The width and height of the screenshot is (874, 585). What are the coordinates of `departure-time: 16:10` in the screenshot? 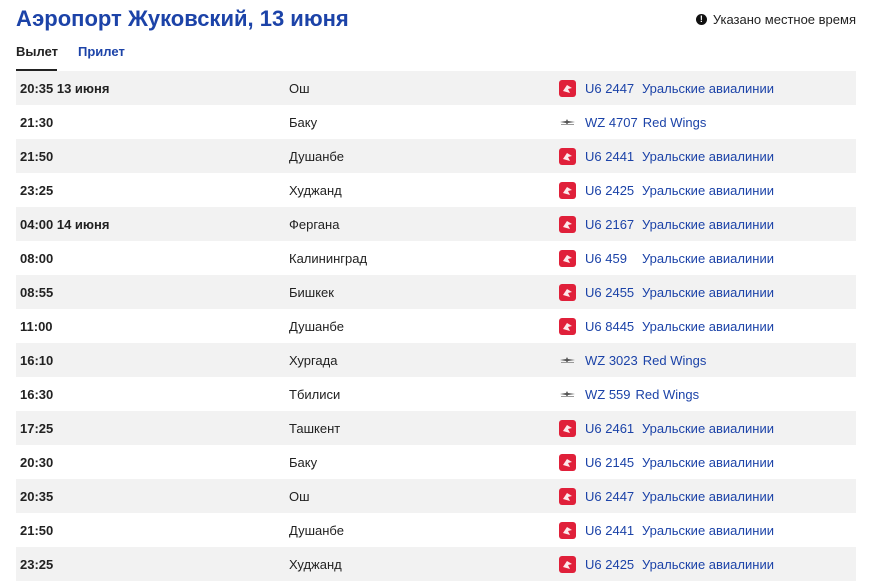 It's located at (37, 360).